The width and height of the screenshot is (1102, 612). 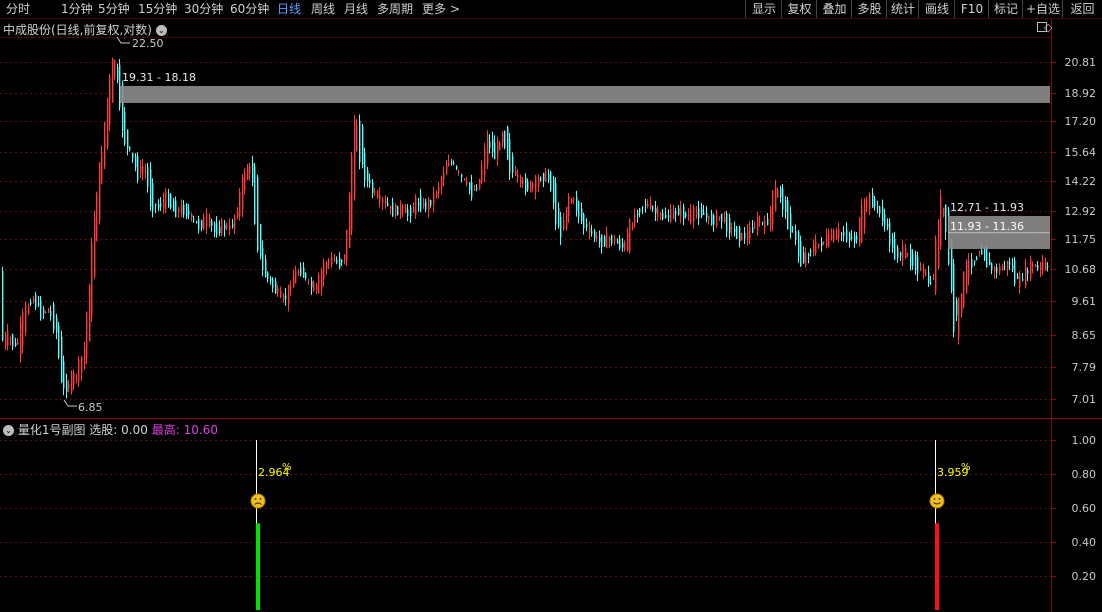 I want to click on mark-button: 标记, so click(x=1005, y=9).